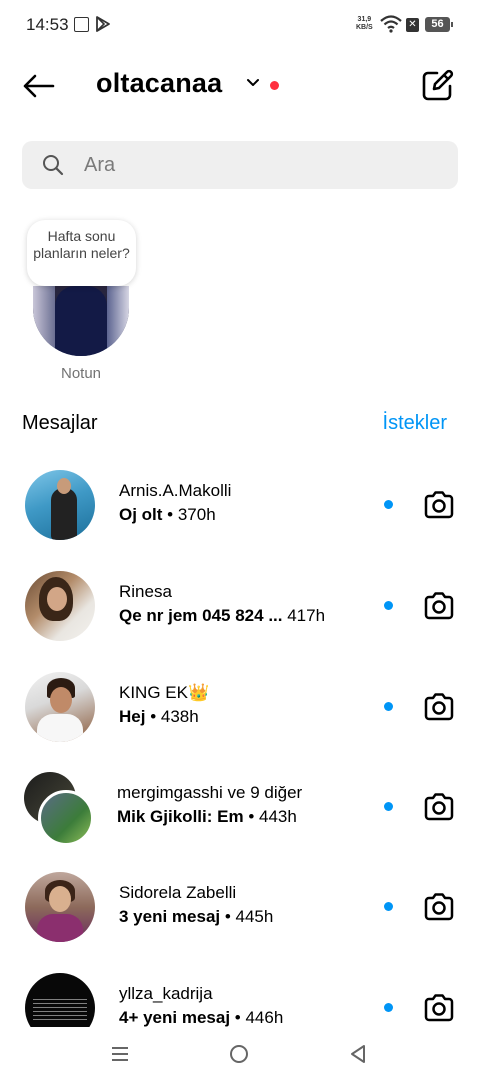 This screenshot has height=1080, width=479. What do you see at coordinates (391, 24) in the screenshot?
I see `wifi-icon` at bounding box center [391, 24].